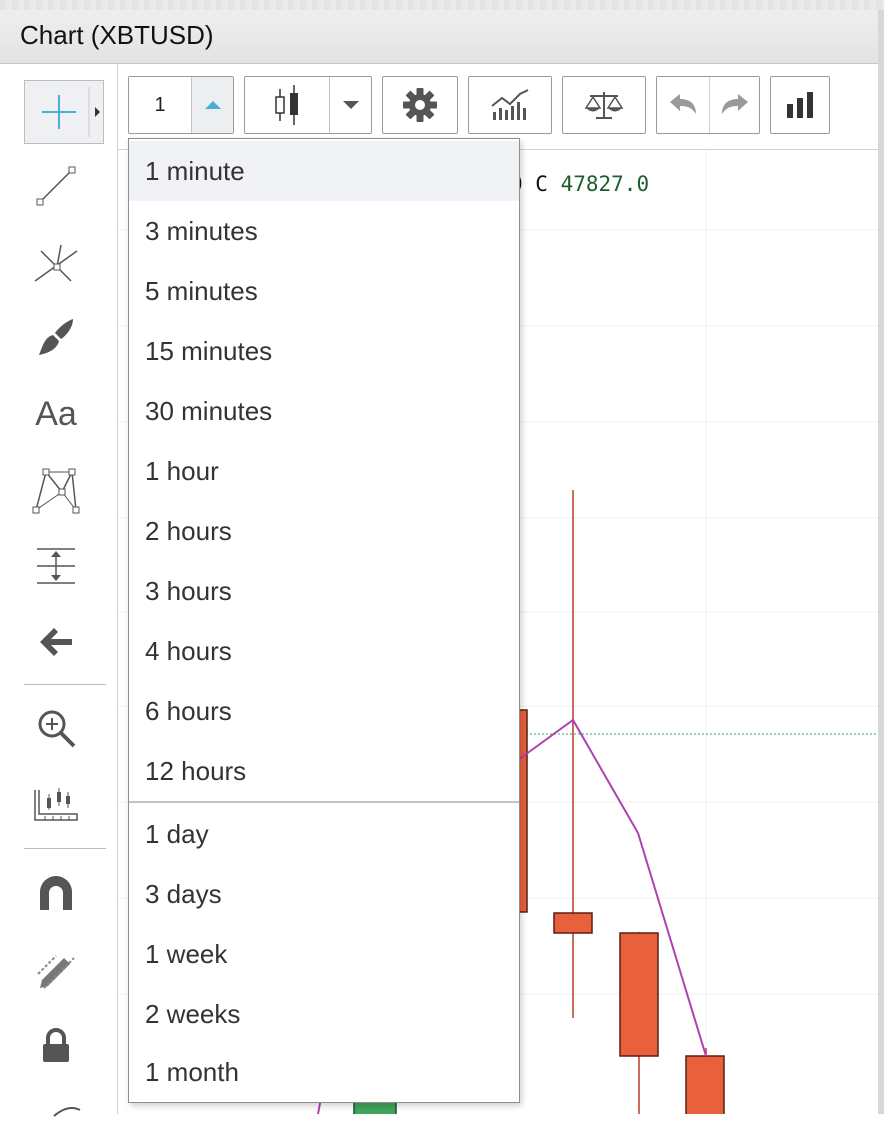 The image size is (884, 1125). I want to click on interval-option: 4 hours, so click(324, 651).